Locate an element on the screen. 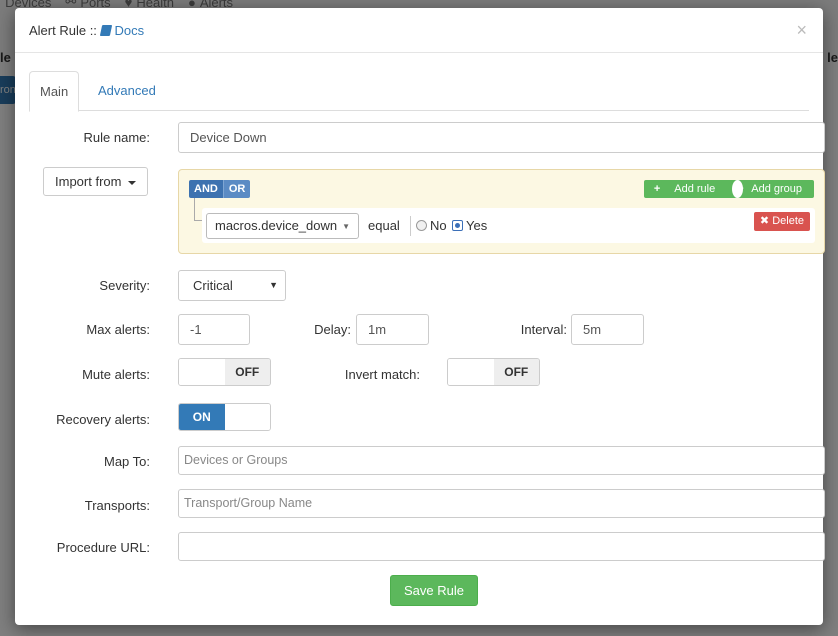 This screenshot has width=838, height=636. recovery-alerts-toggle: ON is located at coordinates (224, 417).